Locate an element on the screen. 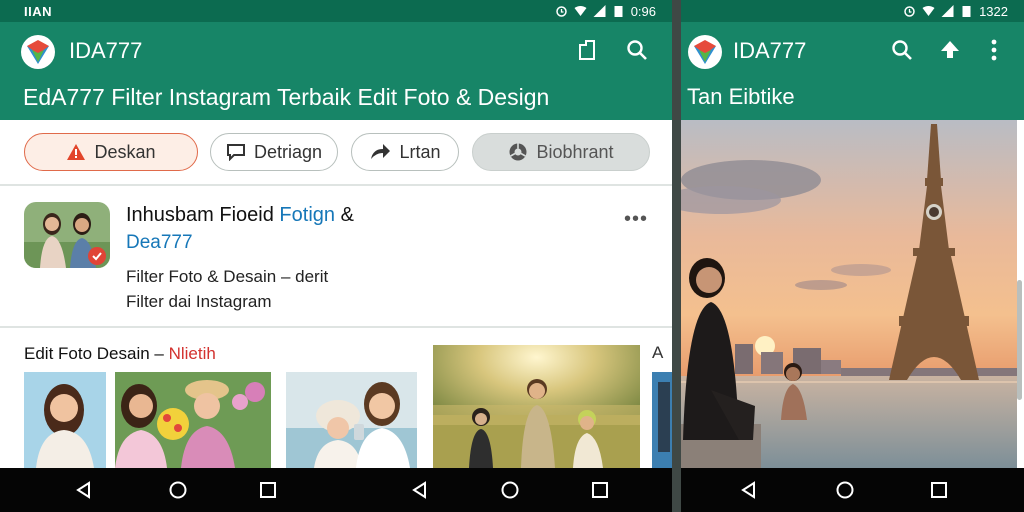 This screenshot has height=512, width=1024. photo-women-selfie is located at coordinates (351, 420).